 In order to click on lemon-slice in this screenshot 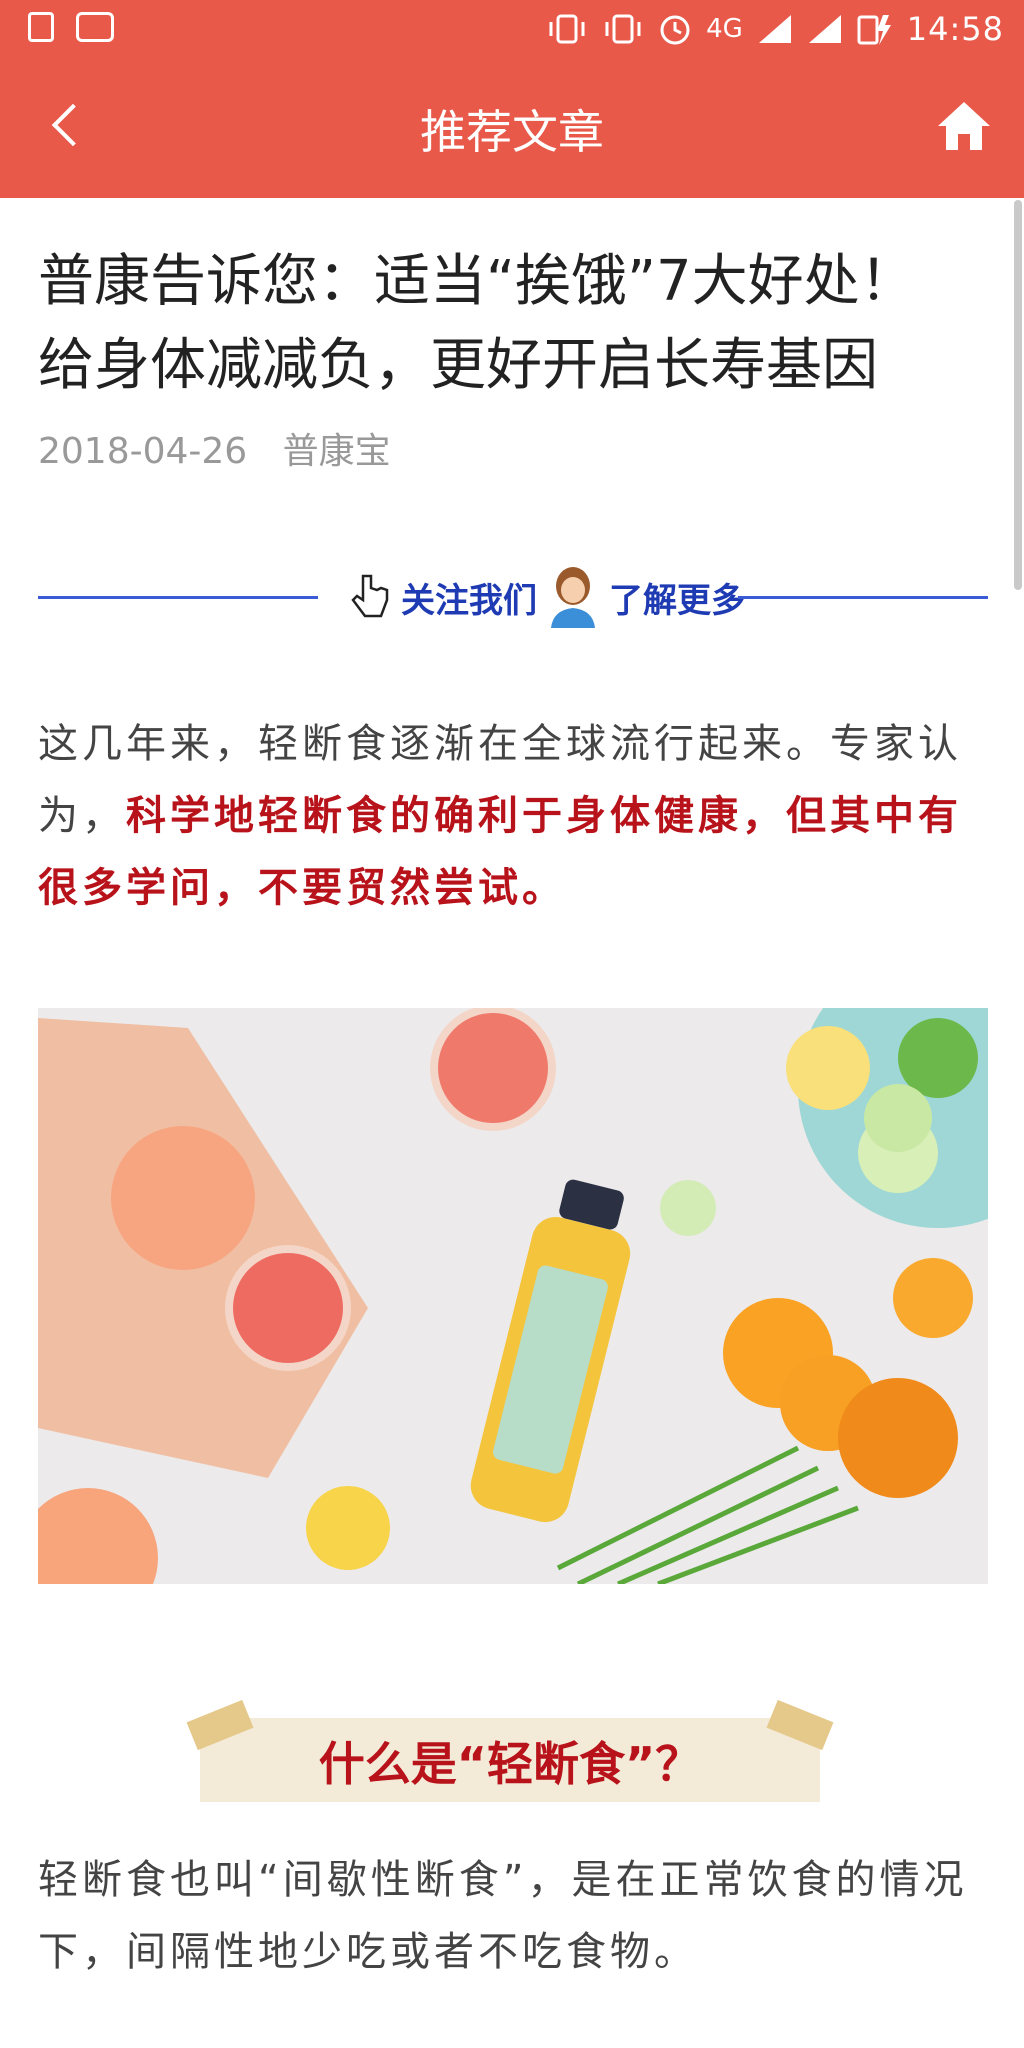, I will do `click(828, 1068)`.